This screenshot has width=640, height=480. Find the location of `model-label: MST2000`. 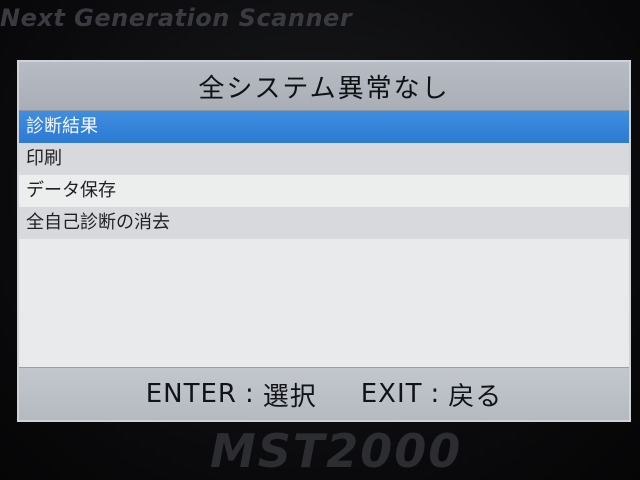

model-label: MST2000 is located at coordinates (336, 451).